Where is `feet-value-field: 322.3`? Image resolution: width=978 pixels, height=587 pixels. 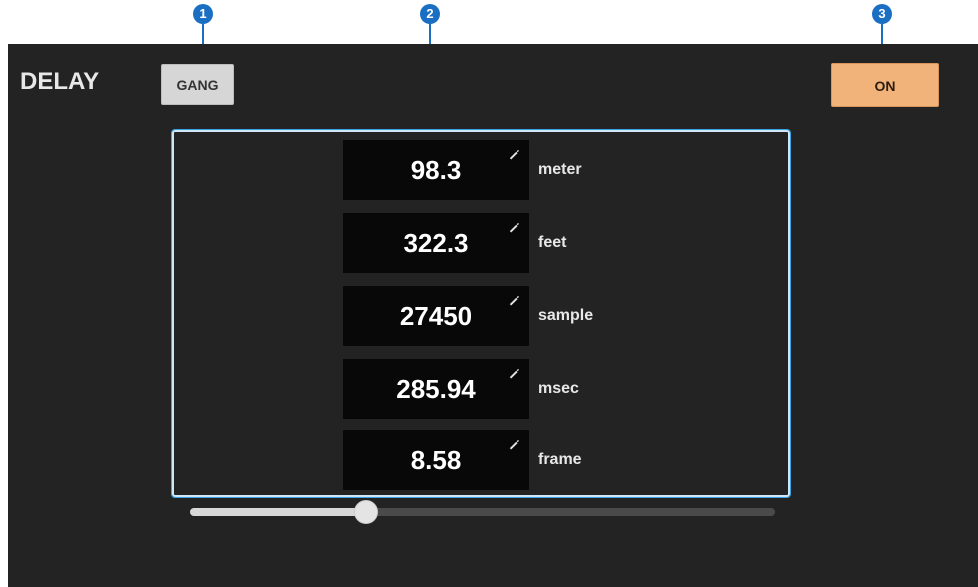 feet-value-field: 322.3 is located at coordinates (436, 243).